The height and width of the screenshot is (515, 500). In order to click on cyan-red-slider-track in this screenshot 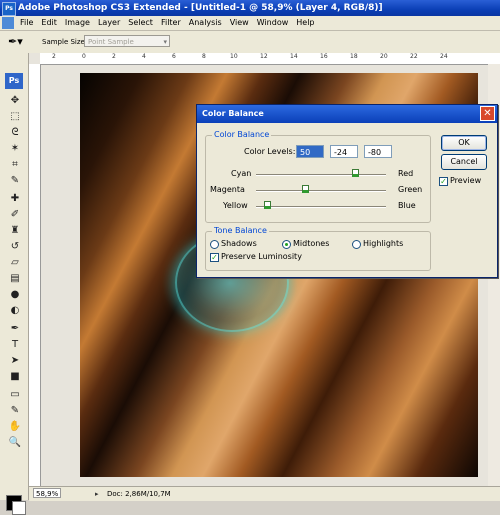, I will do `click(321, 175)`.